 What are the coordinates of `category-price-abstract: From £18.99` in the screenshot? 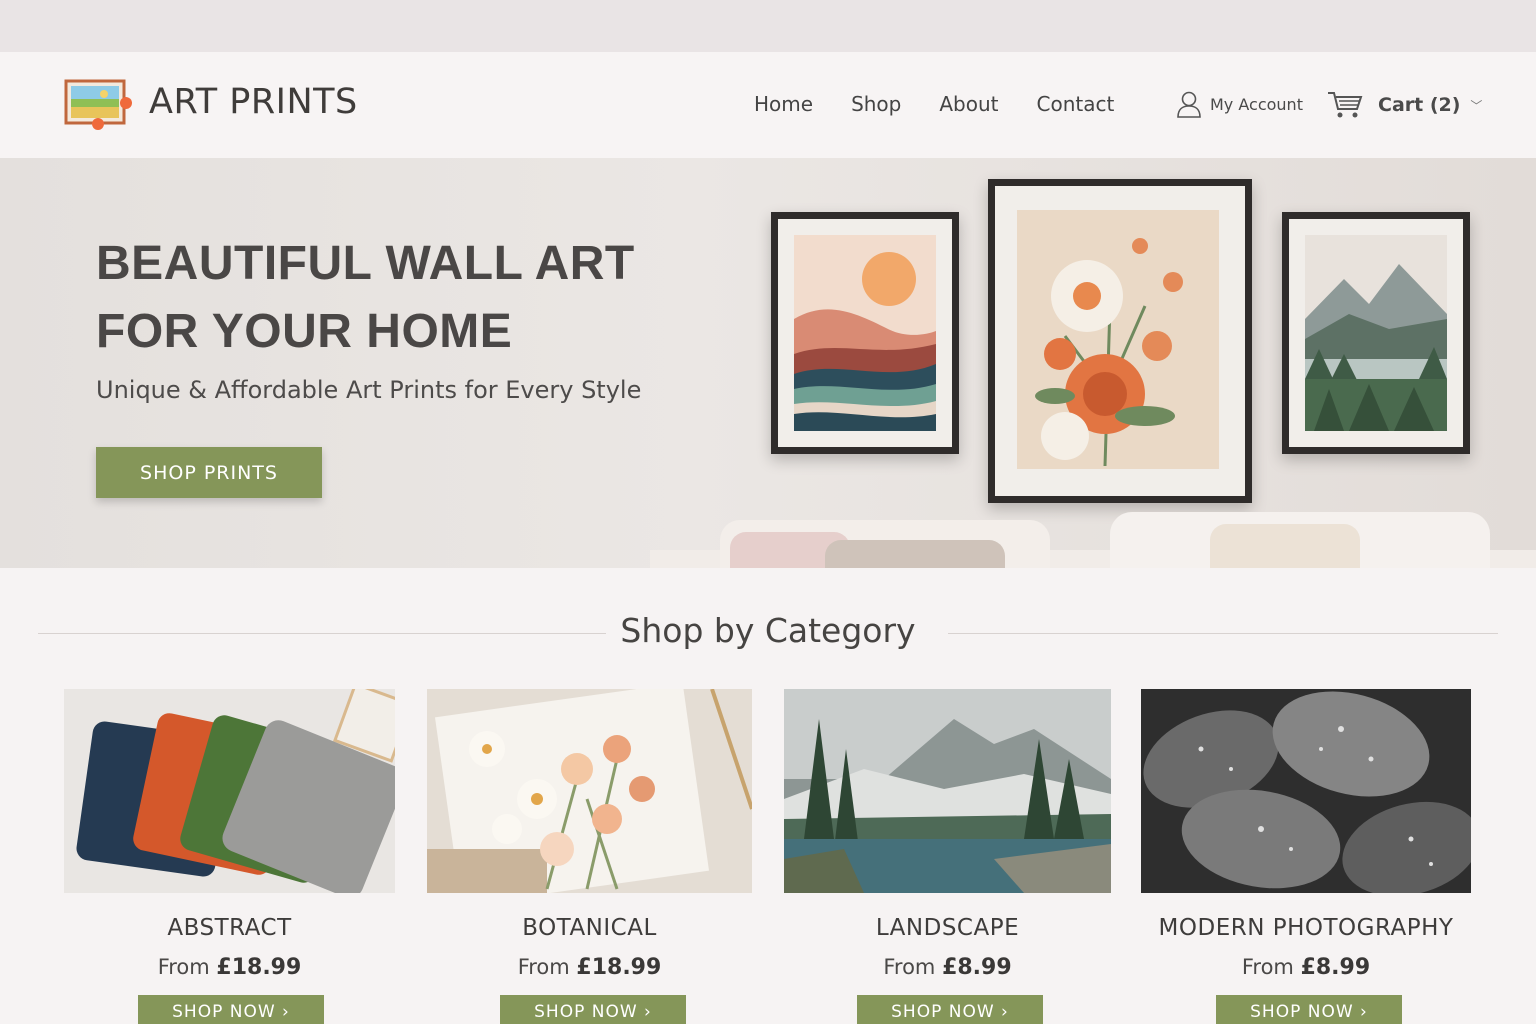 It's located at (229, 967).